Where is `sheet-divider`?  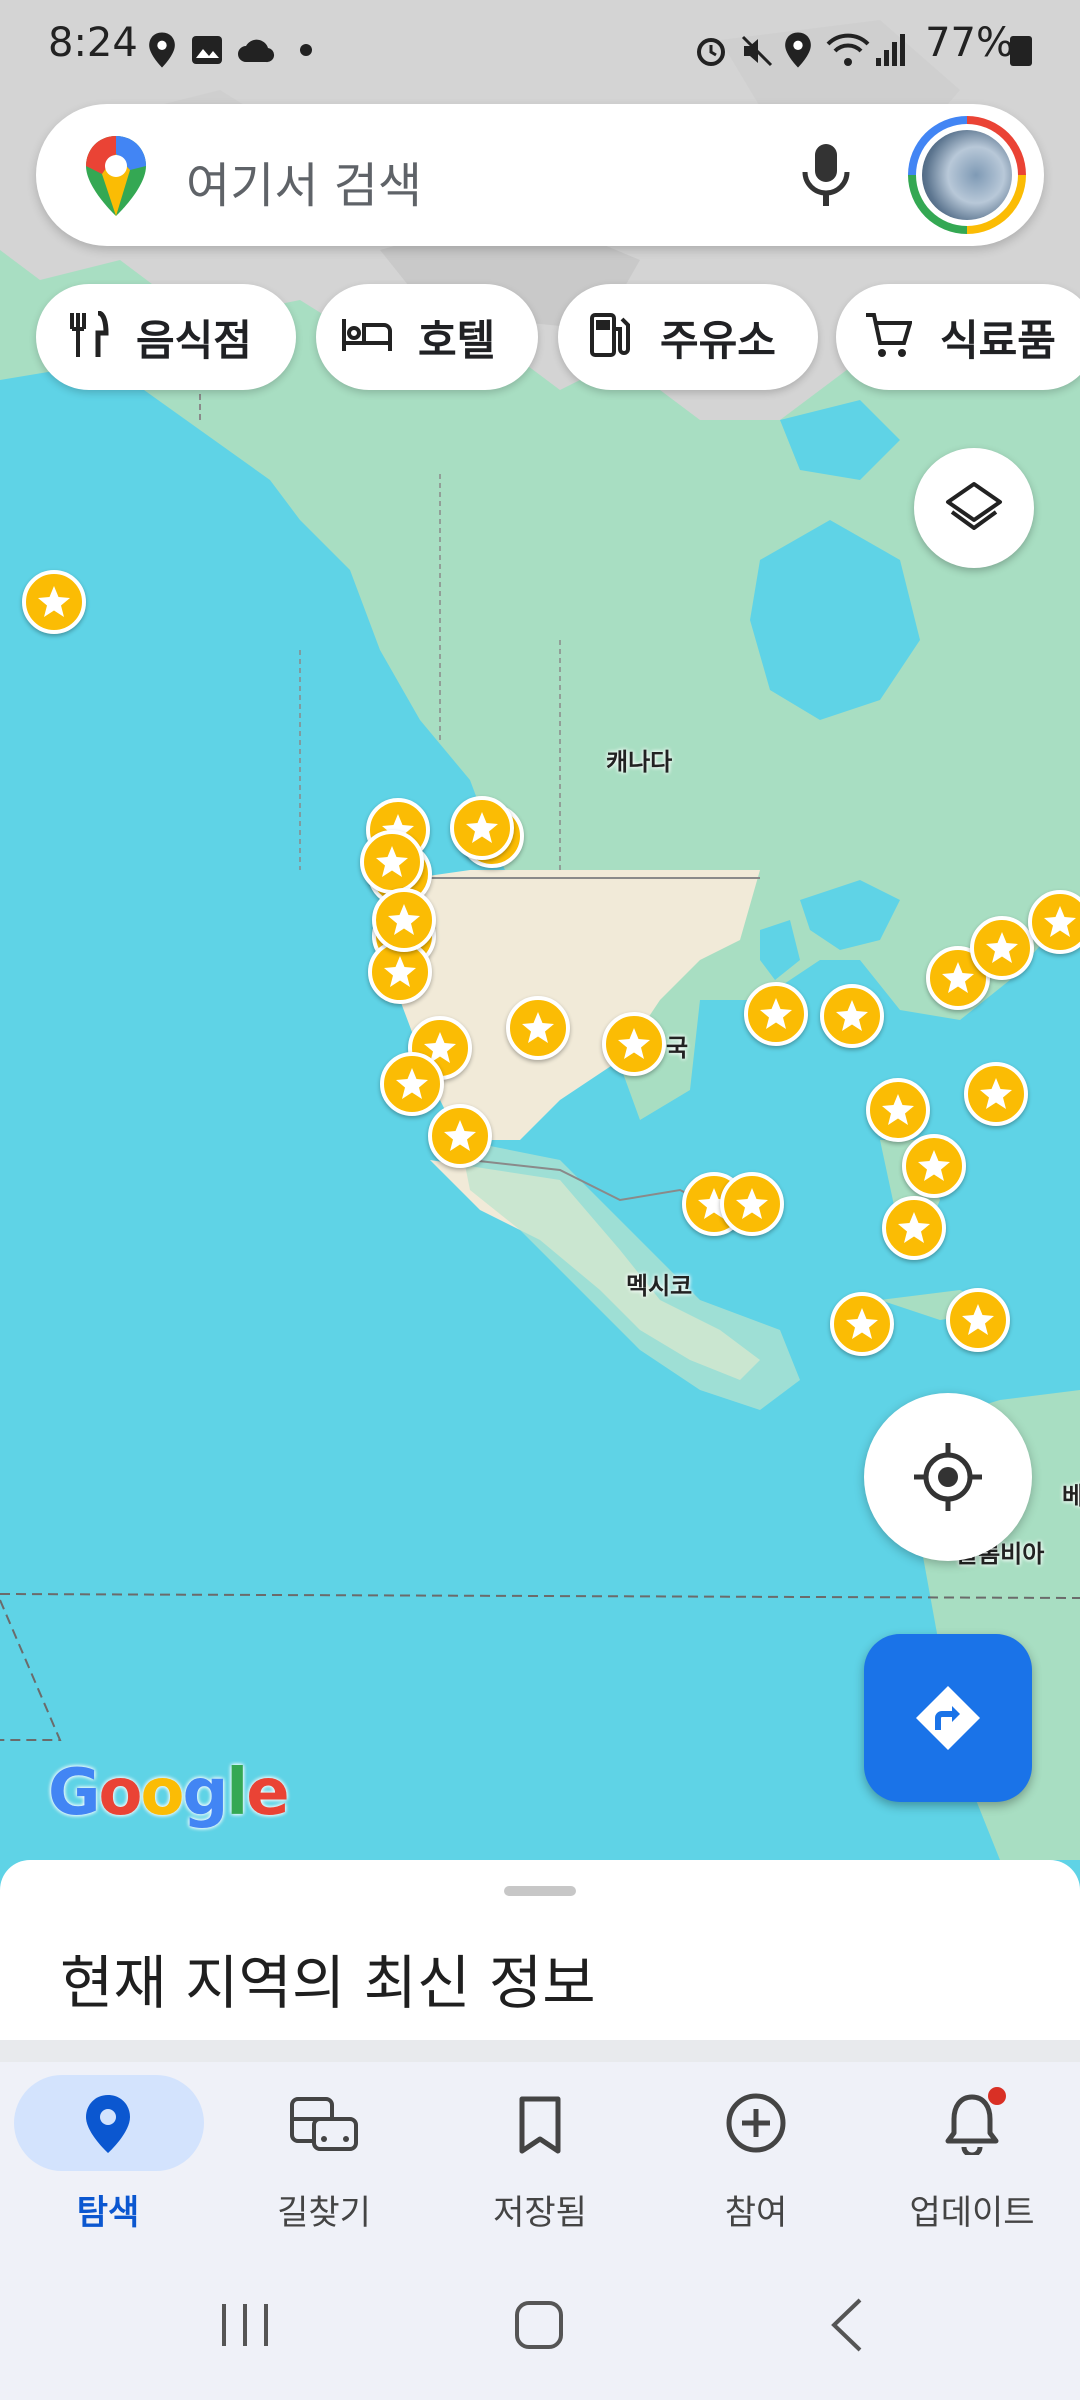
sheet-divider is located at coordinates (540, 2051).